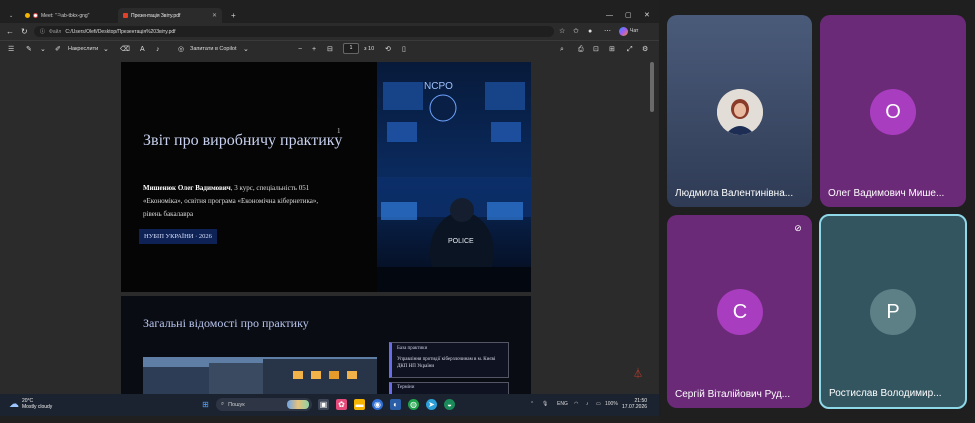 The width and height of the screenshot is (975, 423). I want to click on avatar: О, so click(893, 112).